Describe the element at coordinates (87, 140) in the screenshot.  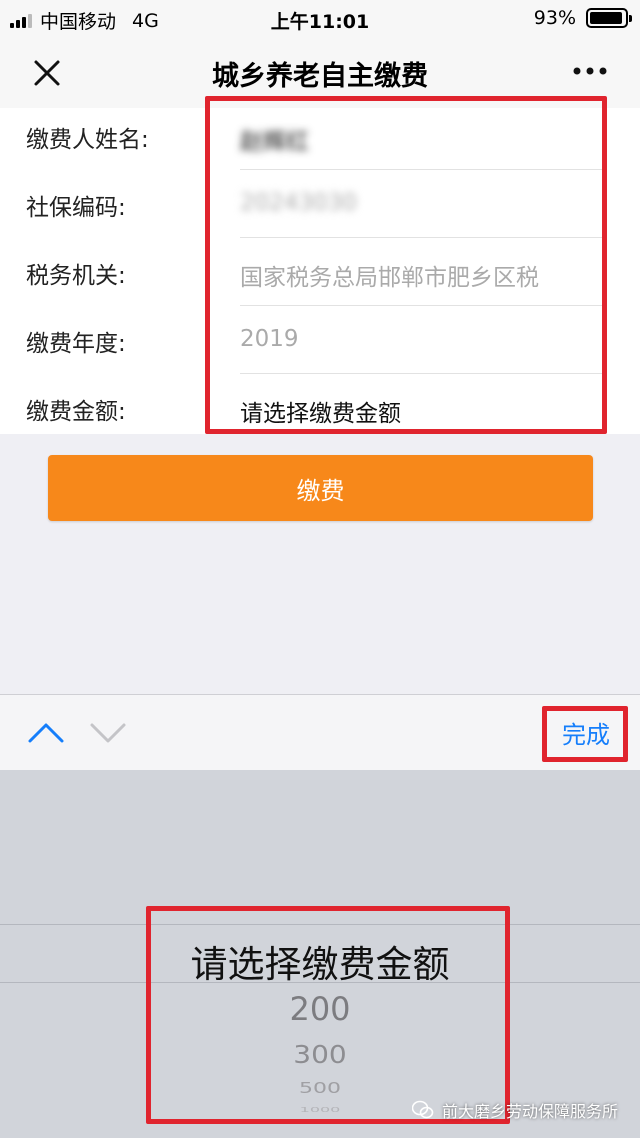
I see `payer-name-label: 缴费人姓名:` at that location.